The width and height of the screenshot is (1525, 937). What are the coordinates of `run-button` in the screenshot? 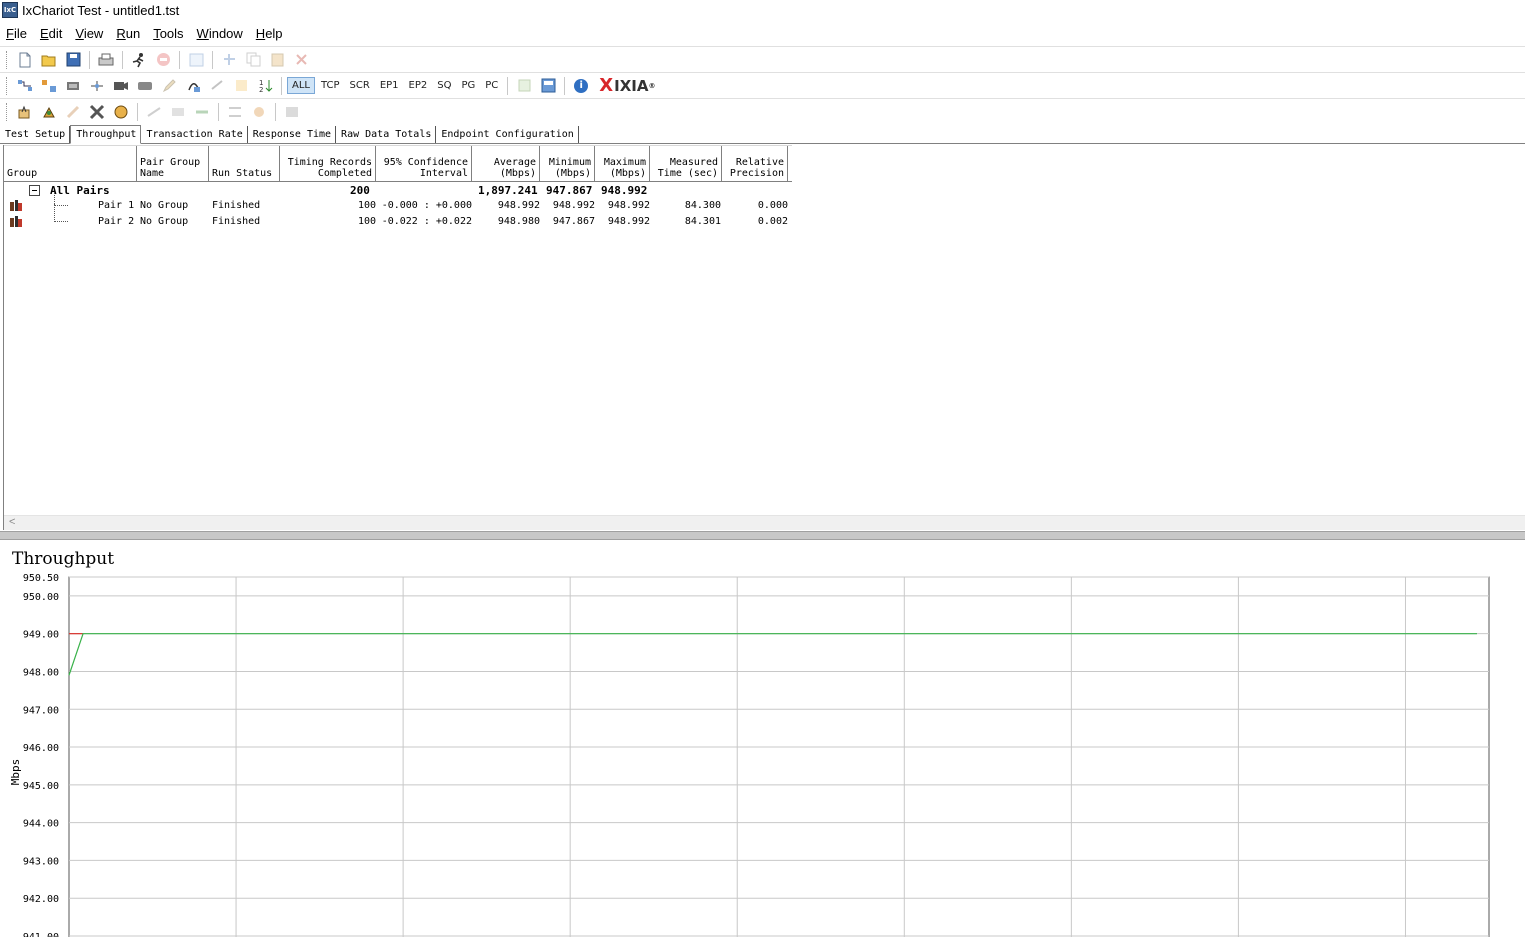 It's located at (139, 60).